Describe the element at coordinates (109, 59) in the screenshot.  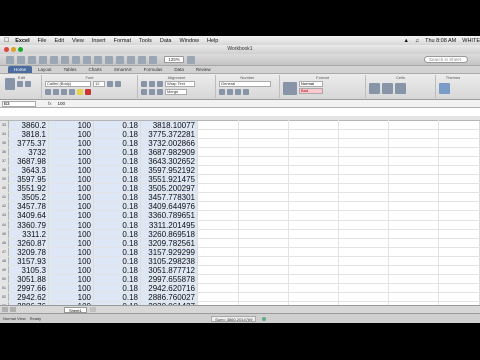
I see `autosum-icon` at that location.